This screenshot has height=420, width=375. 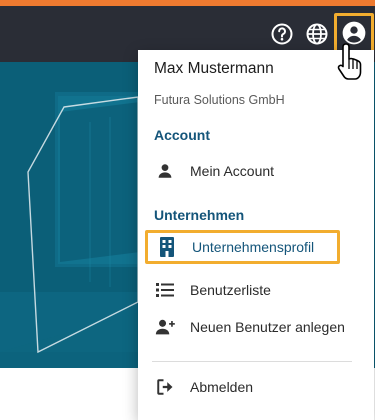 I want to click on menu-item-new-user: Neuen Benutzer anlegen, so click(x=254, y=327).